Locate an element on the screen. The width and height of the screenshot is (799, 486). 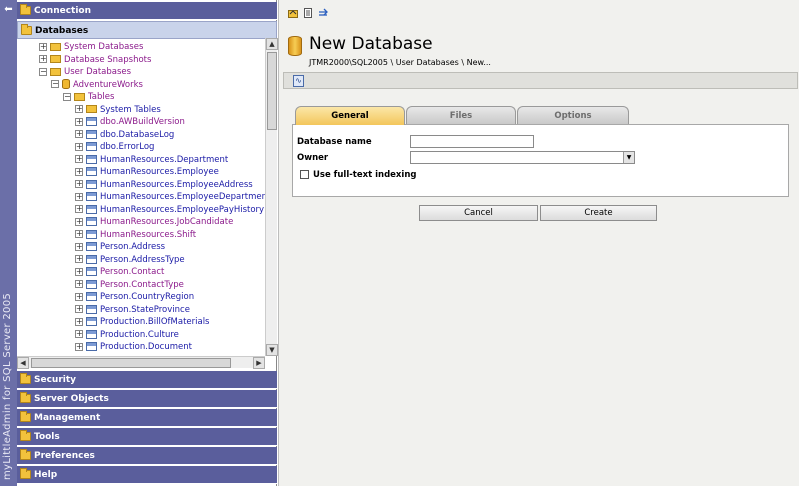
tree-node-label: Person.ContactType is located at coordinates (142, 284).